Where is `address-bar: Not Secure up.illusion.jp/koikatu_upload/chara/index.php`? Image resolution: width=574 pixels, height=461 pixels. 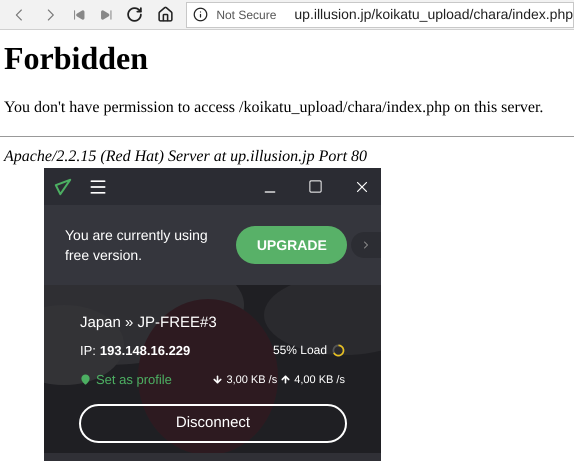 address-bar: Not Secure up.illusion.jp/koikatu_upload/chara/index.php is located at coordinates (380, 15).